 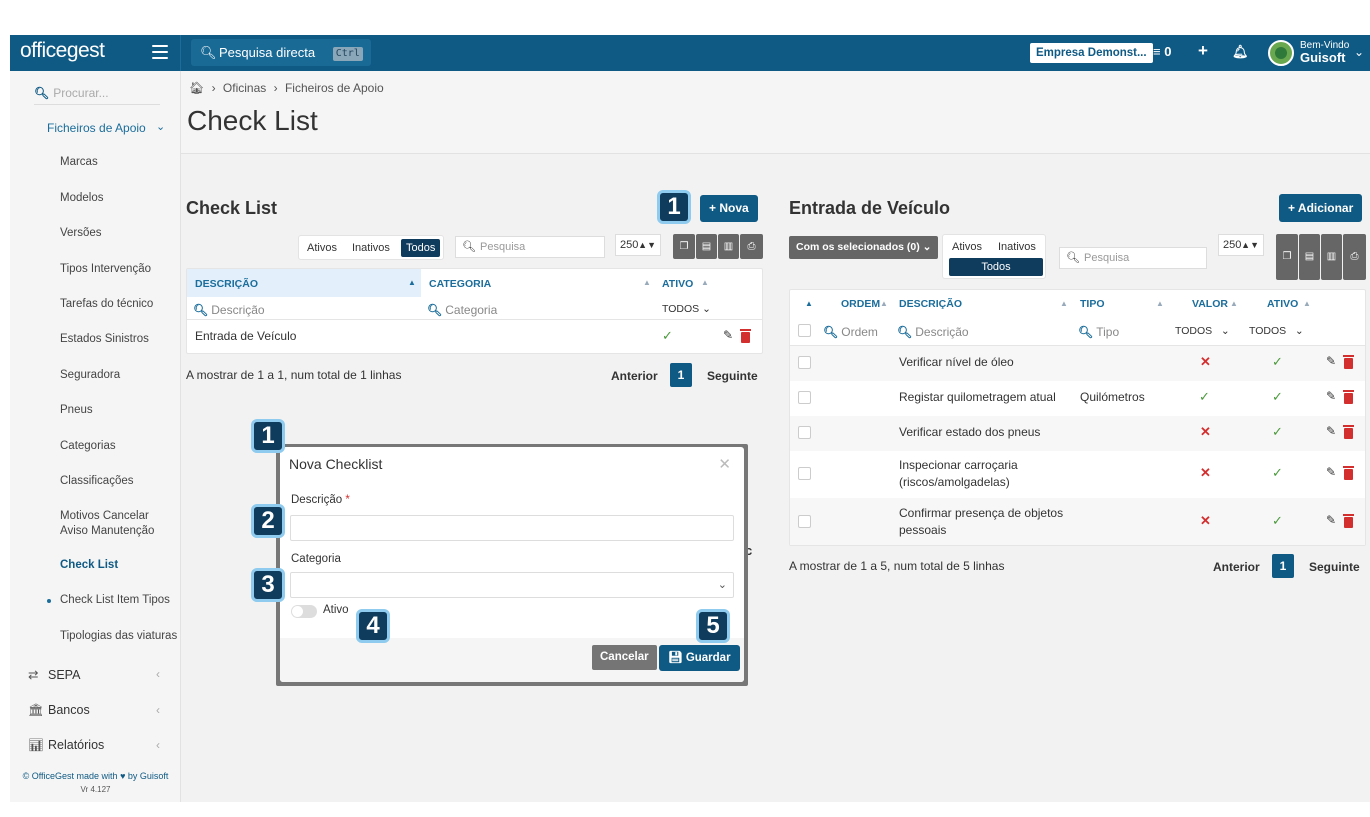 I want to click on filter-valor-select: TODOS ⌄, so click(x=1202, y=331).